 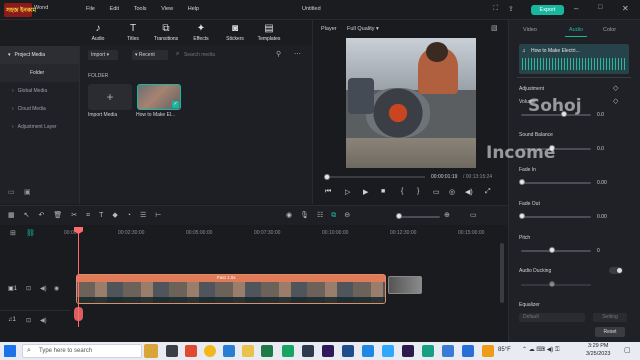 I want to click on skip-back-icon: ⏮, so click(x=328, y=192).